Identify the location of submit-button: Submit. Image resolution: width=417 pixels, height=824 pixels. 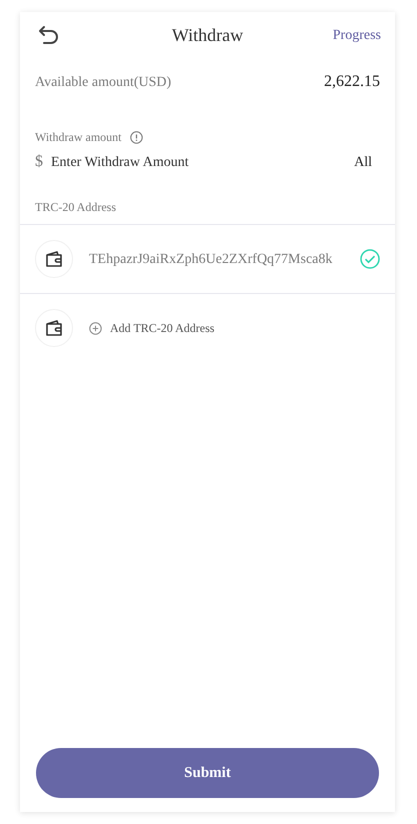
(207, 773).